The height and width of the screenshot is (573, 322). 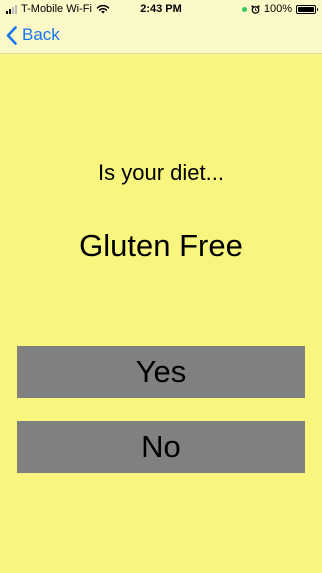 I want to click on status-bar-right: 100%, so click(x=279, y=9).